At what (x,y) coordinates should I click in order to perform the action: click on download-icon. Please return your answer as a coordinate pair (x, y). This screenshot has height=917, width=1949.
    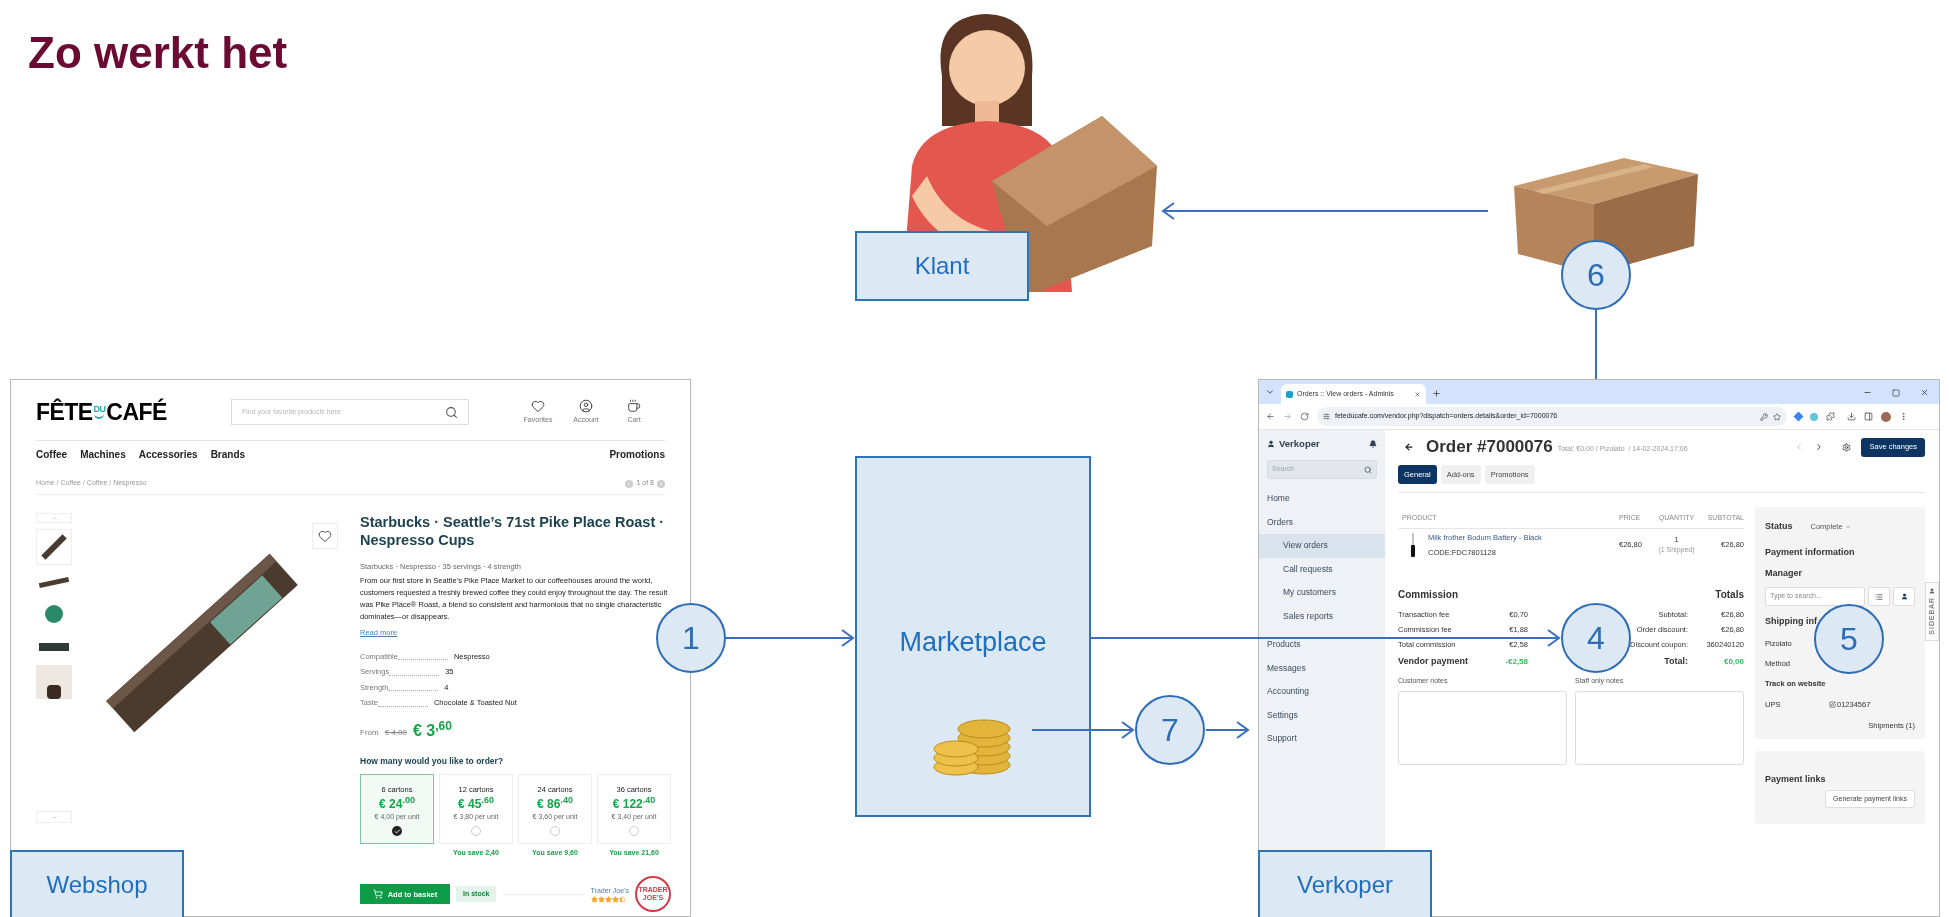
    Looking at the image, I should click on (1851, 416).